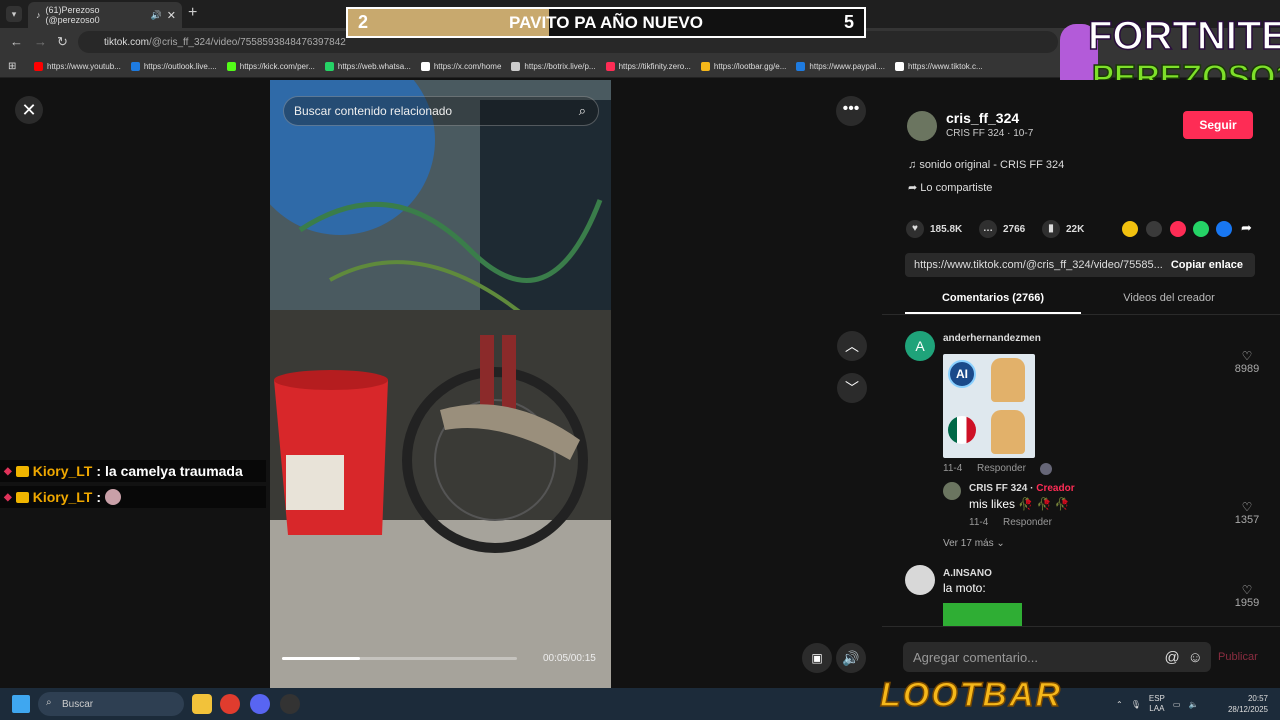  Describe the element at coordinates (1218, 125) in the screenshot. I see `follow-button: Seguir` at that location.